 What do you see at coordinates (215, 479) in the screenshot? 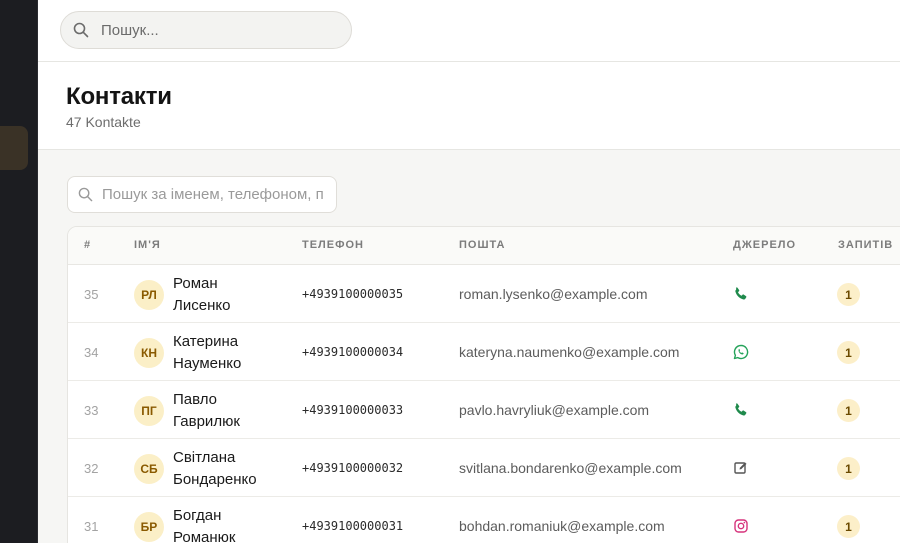
I see `contact-last-name: Бондаренко` at bounding box center [215, 479].